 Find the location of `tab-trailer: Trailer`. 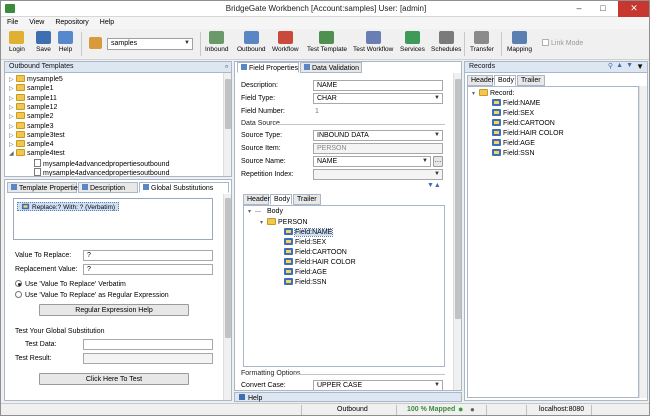

tab-trailer: Trailer is located at coordinates (307, 199).